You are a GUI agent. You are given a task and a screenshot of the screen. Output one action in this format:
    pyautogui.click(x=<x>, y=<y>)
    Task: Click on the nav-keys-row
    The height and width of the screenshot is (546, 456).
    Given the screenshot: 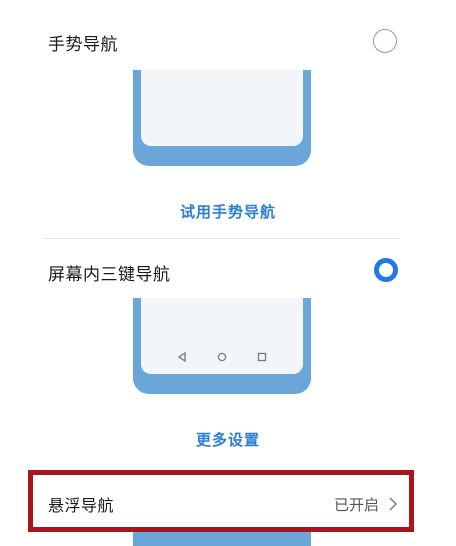 What is the action you would take?
    pyautogui.click(x=222, y=357)
    